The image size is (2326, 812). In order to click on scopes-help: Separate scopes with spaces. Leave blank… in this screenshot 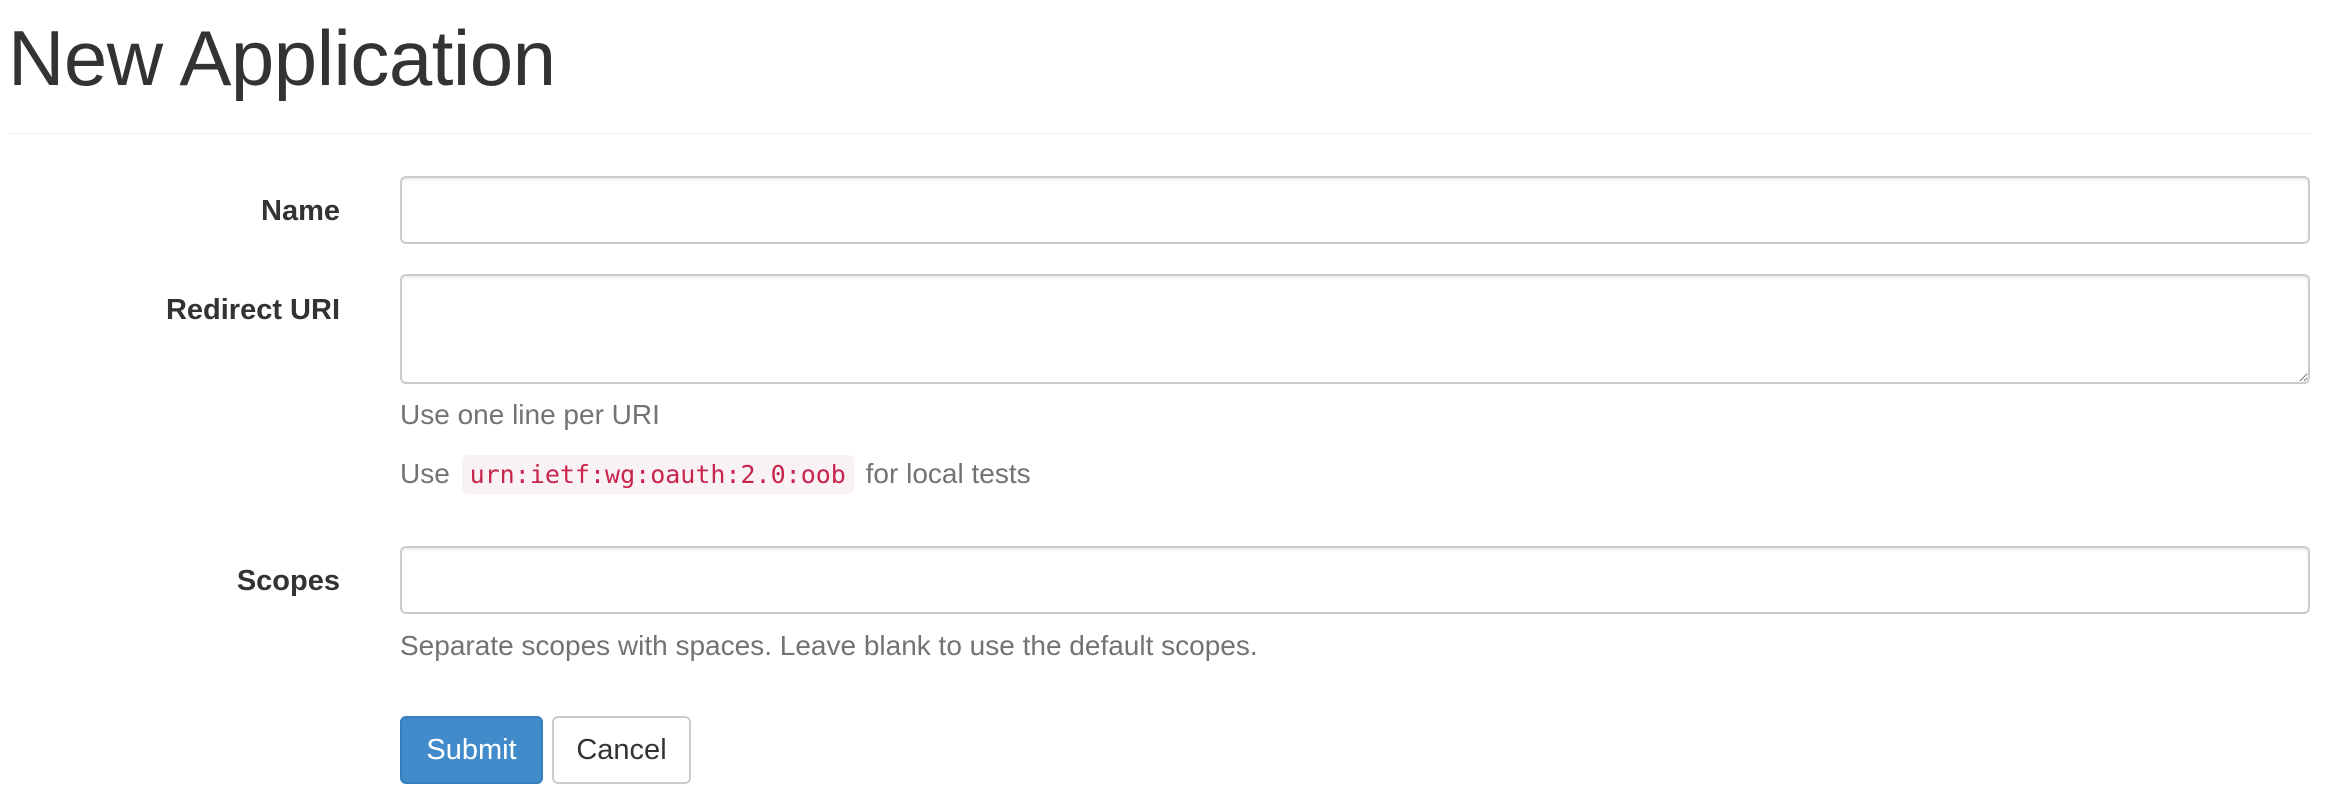, I will do `click(829, 645)`.